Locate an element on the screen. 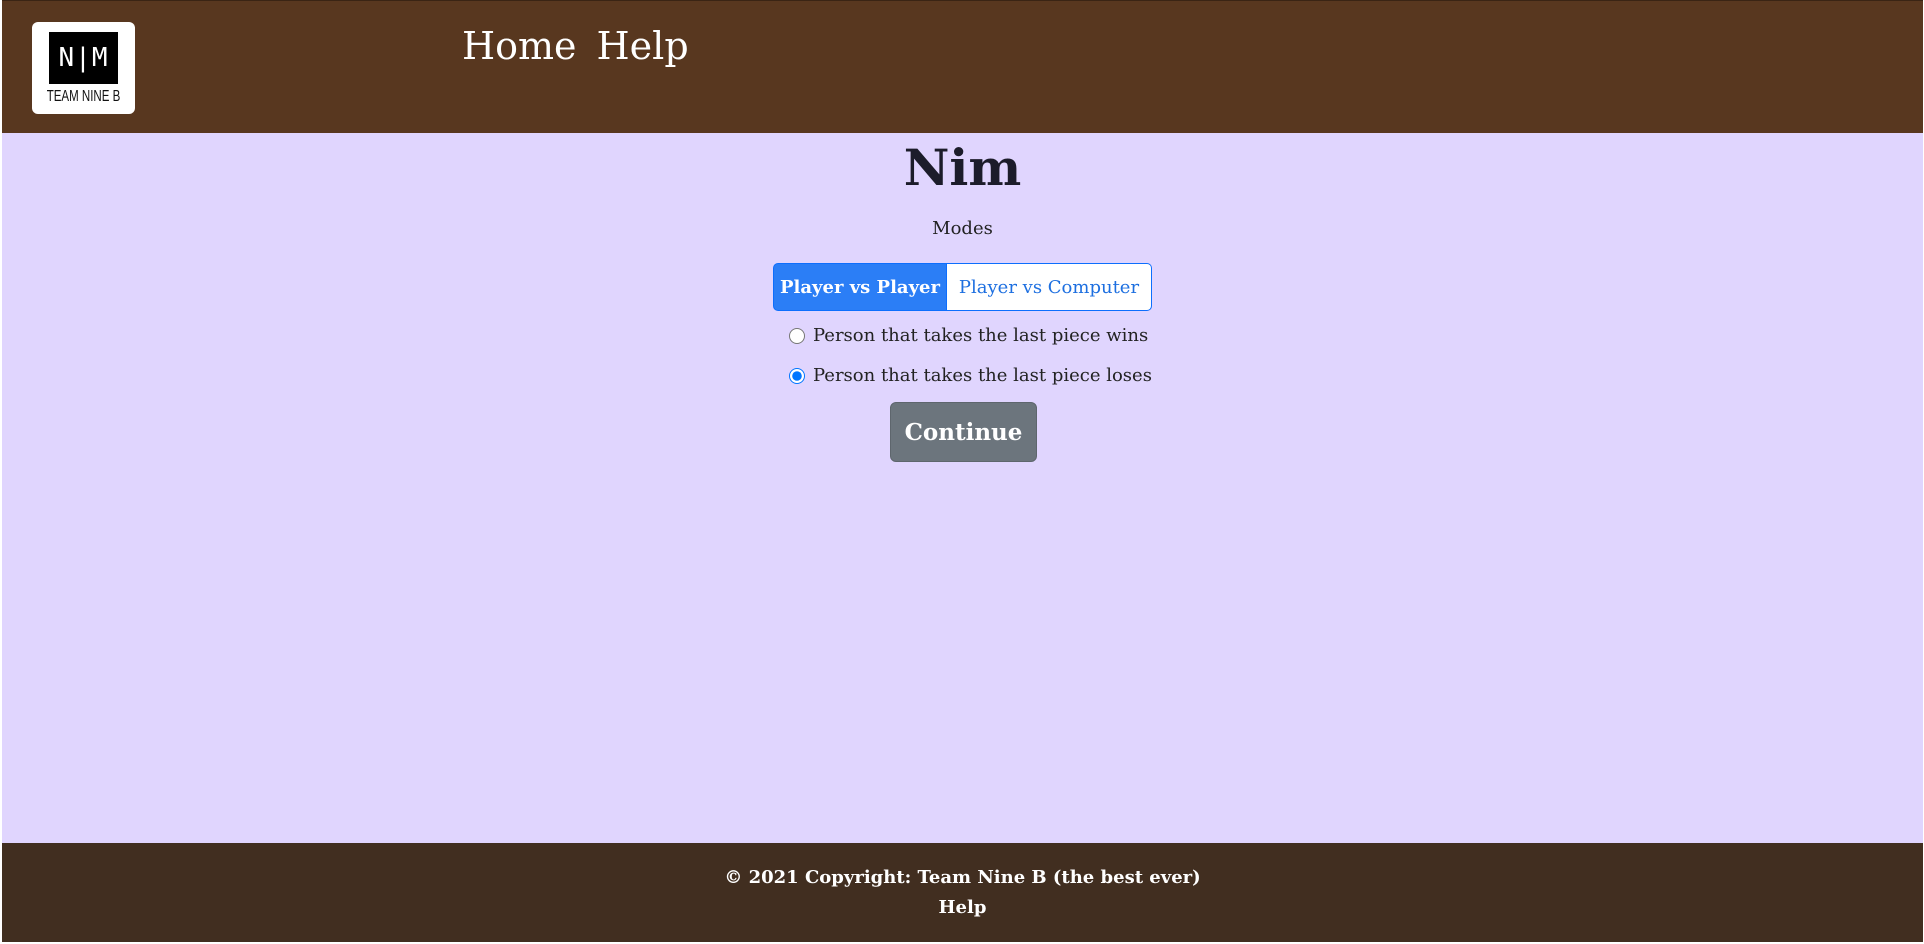  player-vs-computer-button: Player vs Computer is located at coordinates (1049, 287).